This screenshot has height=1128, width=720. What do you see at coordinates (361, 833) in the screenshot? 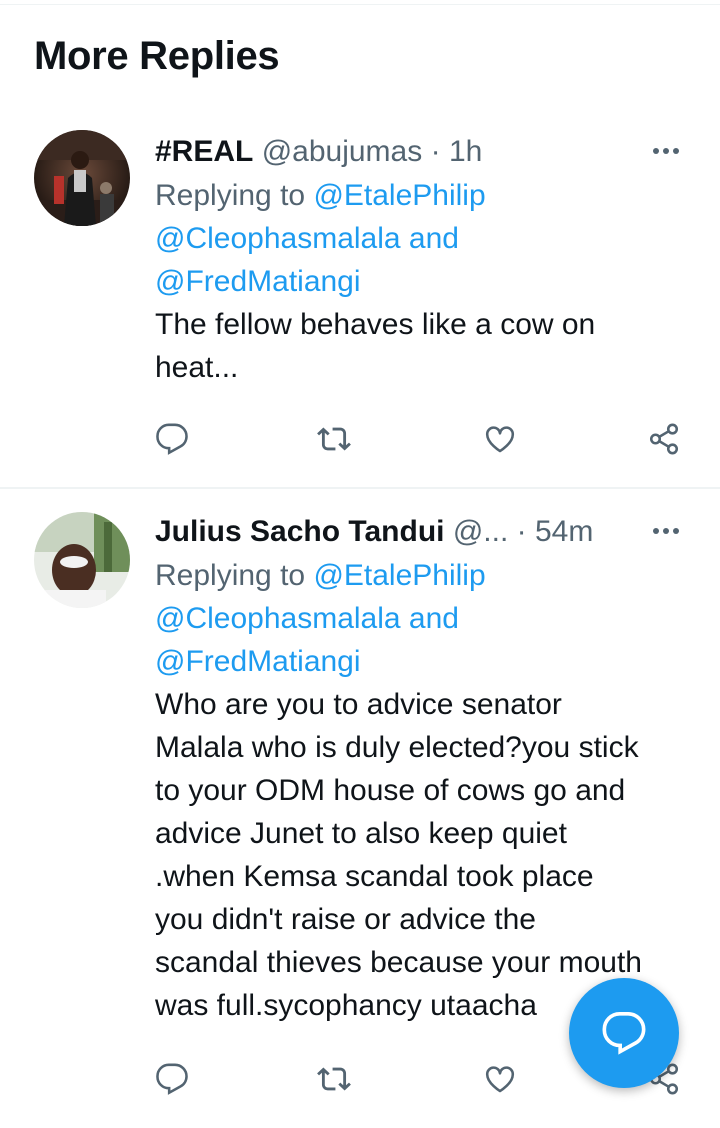
I see `tweet-text-line: advice Junet to also keep quiet` at bounding box center [361, 833].